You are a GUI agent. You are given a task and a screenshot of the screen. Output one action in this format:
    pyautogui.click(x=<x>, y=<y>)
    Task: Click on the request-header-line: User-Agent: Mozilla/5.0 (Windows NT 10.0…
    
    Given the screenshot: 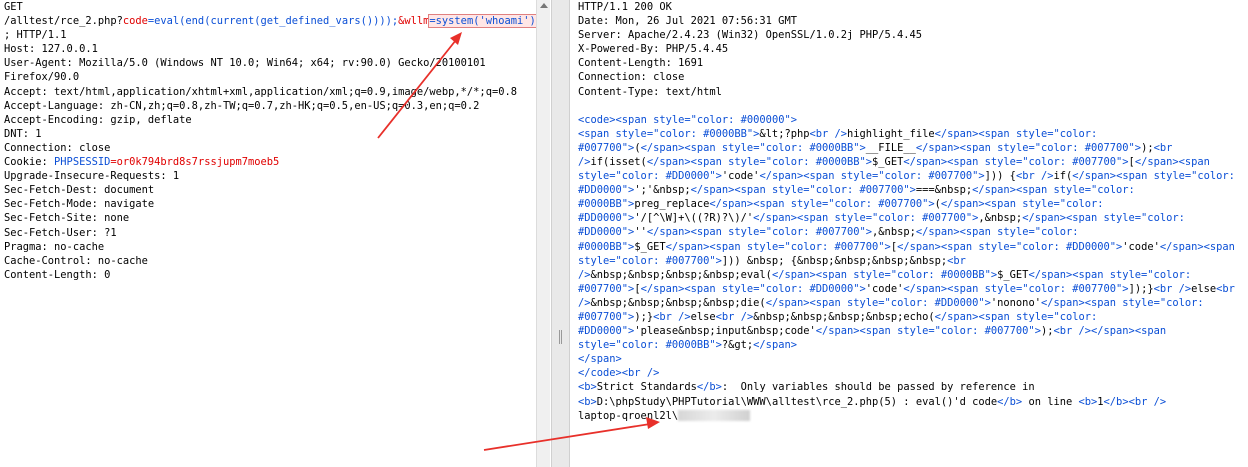 What is the action you would take?
    pyautogui.click(x=245, y=63)
    